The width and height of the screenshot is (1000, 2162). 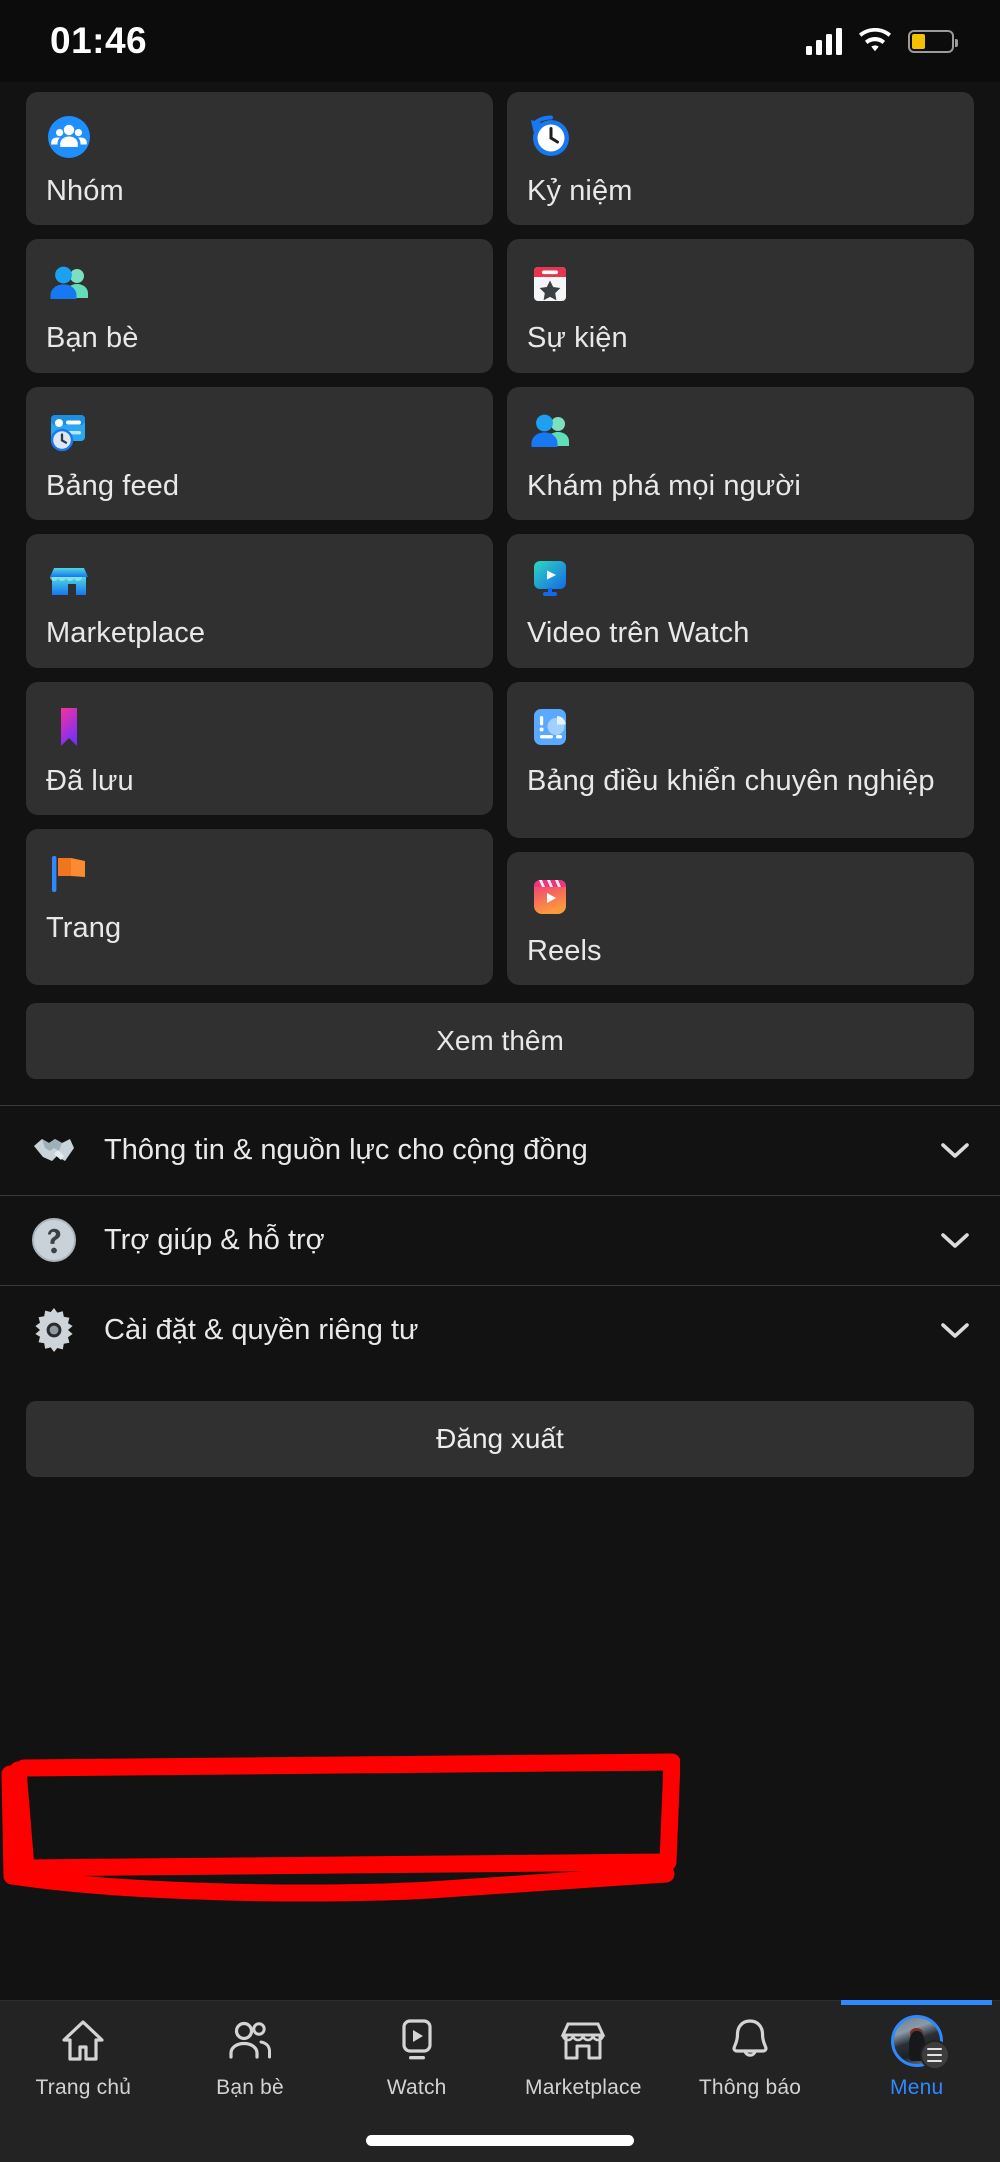 I want to click on red-highlight-annotation, so click(x=340, y=1827).